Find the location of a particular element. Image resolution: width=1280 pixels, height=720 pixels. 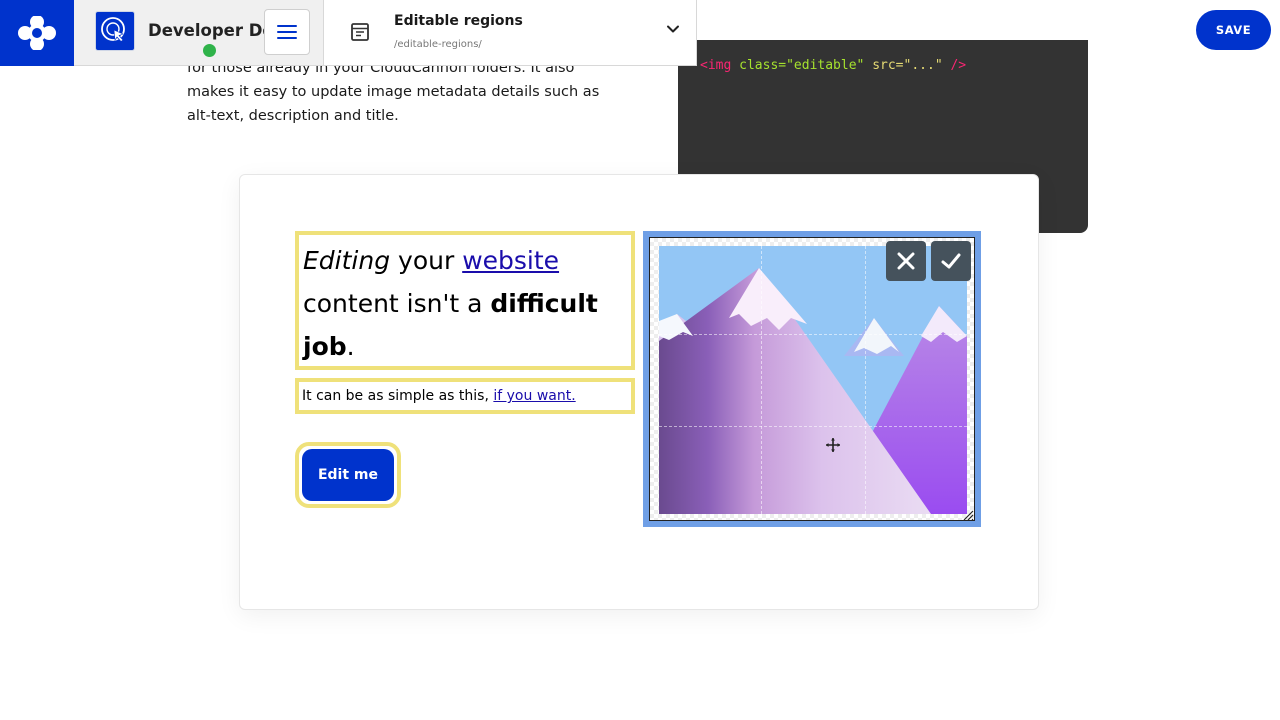

code-line: <img class="editable" src="..." /> is located at coordinates (833, 65).